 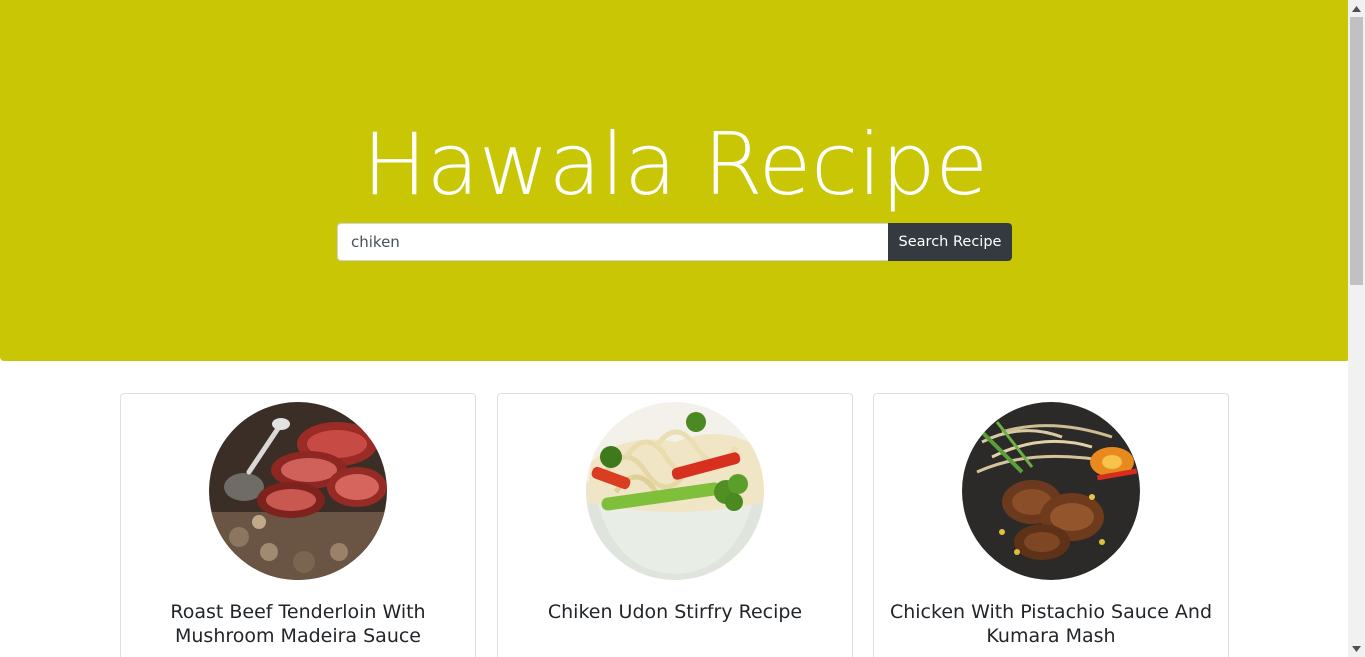 What do you see at coordinates (1356, 151) in the screenshot?
I see `scrollbar-thumb` at bounding box center [1356, 151].